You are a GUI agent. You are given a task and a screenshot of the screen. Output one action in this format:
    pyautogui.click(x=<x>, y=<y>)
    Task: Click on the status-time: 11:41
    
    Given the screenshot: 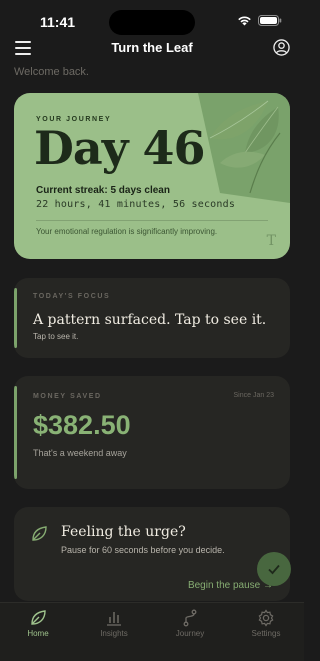 What is the action you would take?
    pyautogui.click(x=58, y=22)
    